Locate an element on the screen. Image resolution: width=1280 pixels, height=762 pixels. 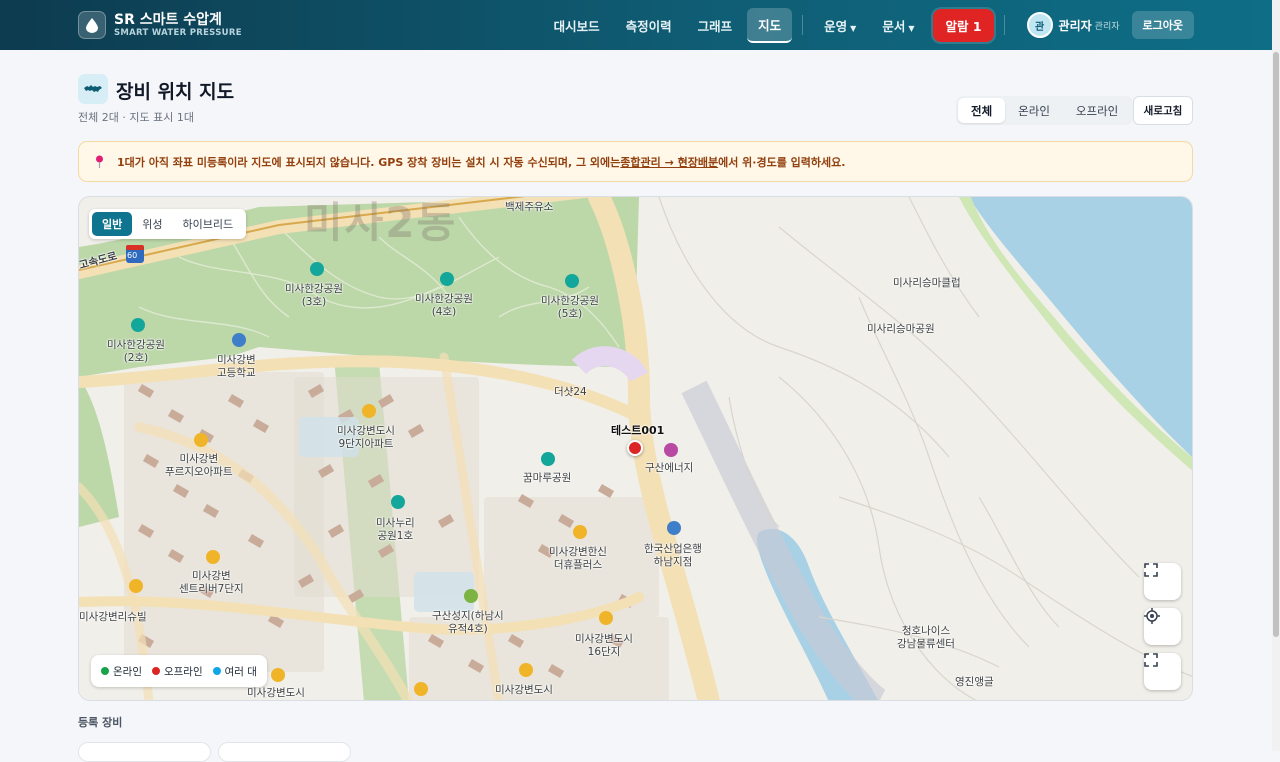
legend-offline-label: 오프라인 is located at coordinates (183, 671).